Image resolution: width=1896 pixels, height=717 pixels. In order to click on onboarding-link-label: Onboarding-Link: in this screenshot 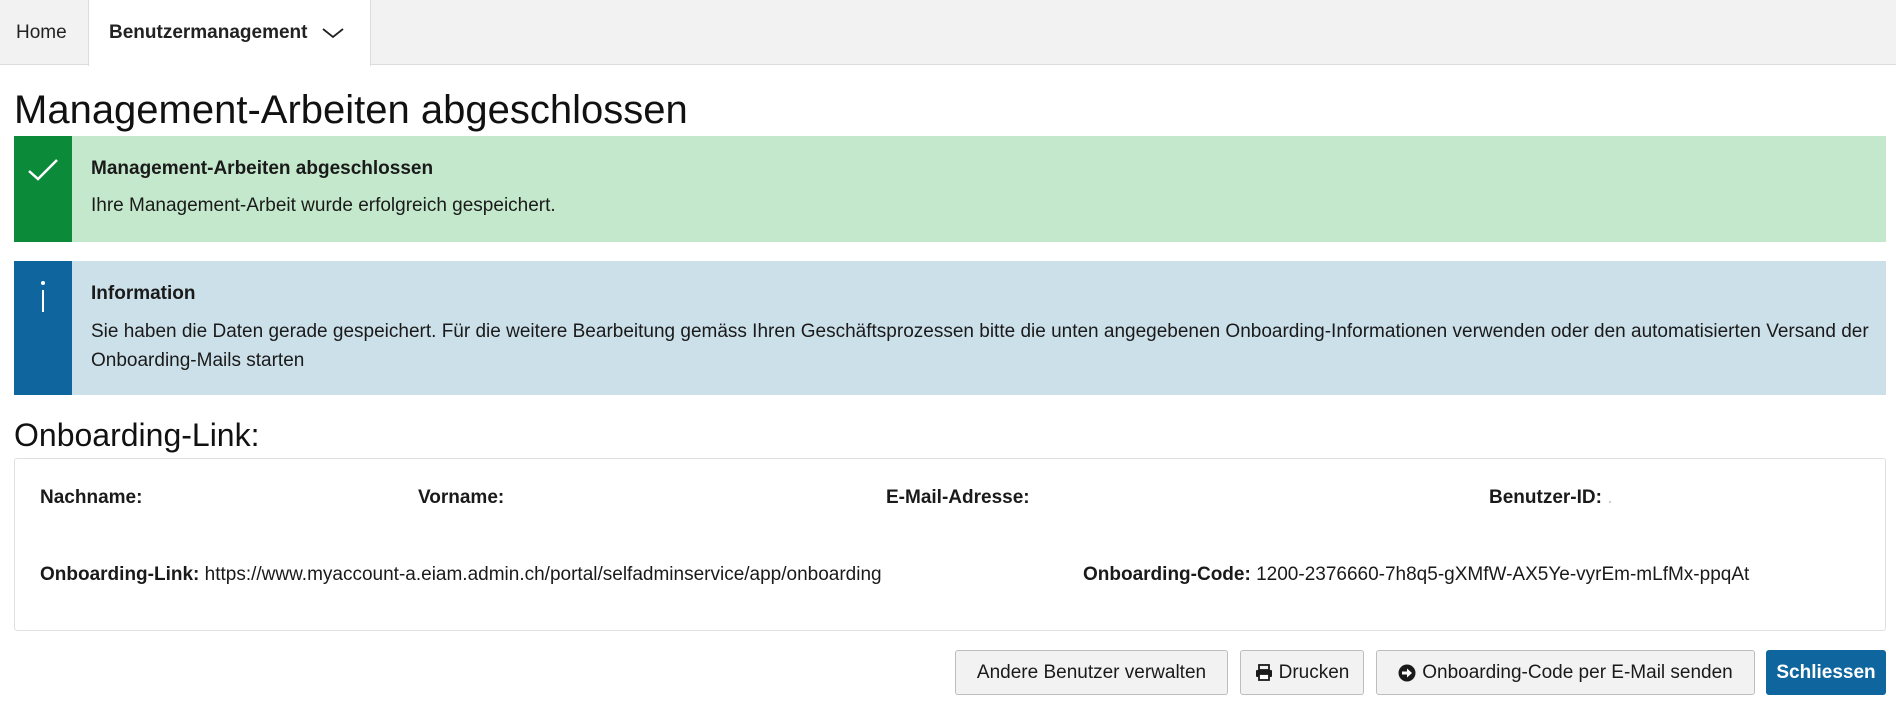, I will do `click(120, 574)`.